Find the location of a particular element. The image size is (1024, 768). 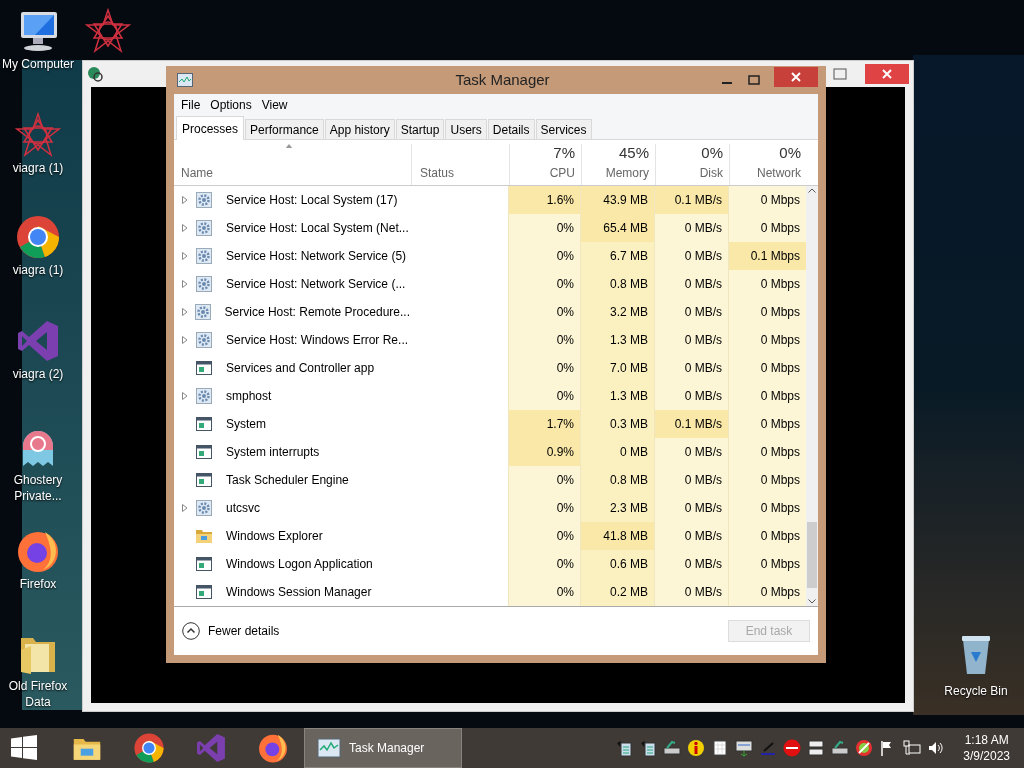

desktop-icon-label: viagra (2) is located at coordinates (38, 374).